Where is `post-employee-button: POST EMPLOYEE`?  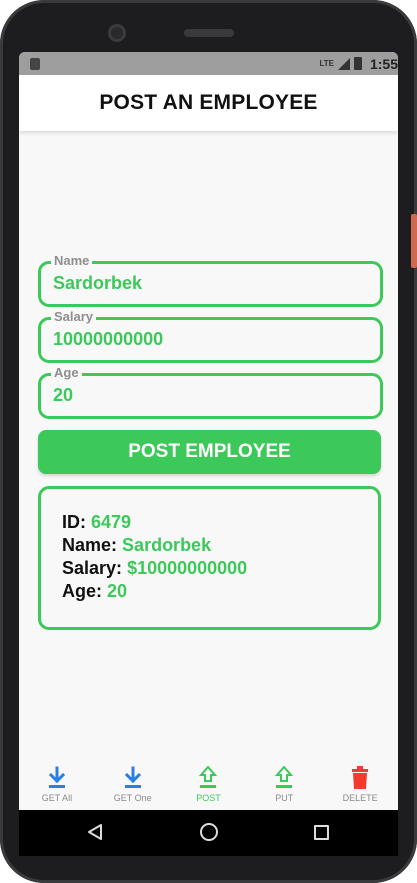 post-employee-button: POST EMPLOYEE is located at coordinates (209, 452).